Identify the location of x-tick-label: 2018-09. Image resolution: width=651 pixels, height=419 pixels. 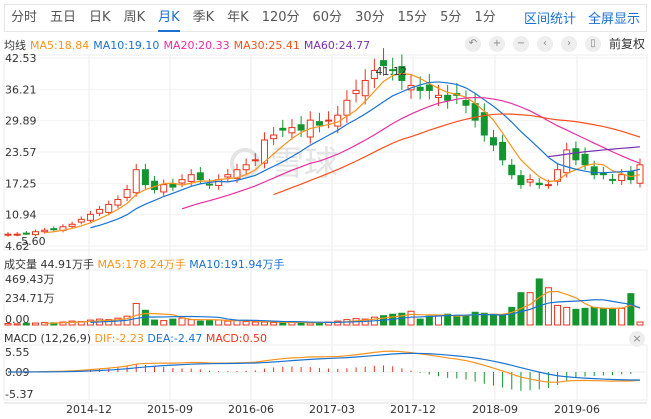
(495, 409).